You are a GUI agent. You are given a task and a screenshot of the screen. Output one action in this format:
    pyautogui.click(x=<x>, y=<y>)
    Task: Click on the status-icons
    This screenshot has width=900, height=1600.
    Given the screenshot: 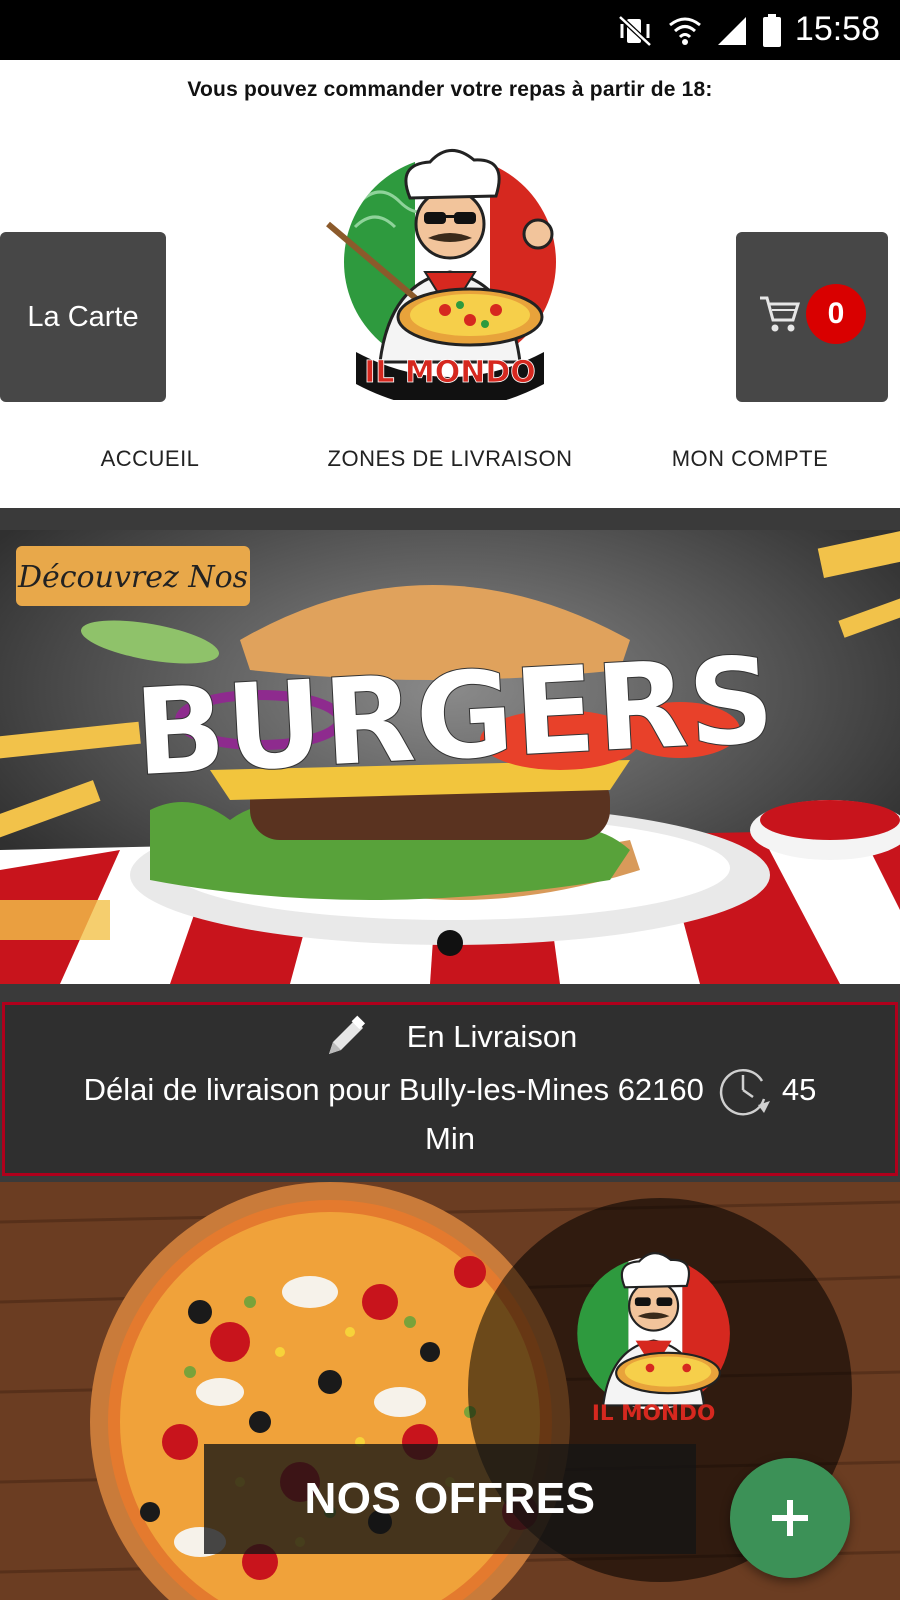 What is the action you would take?
    pyautogui.click(x=700, y=31)
    